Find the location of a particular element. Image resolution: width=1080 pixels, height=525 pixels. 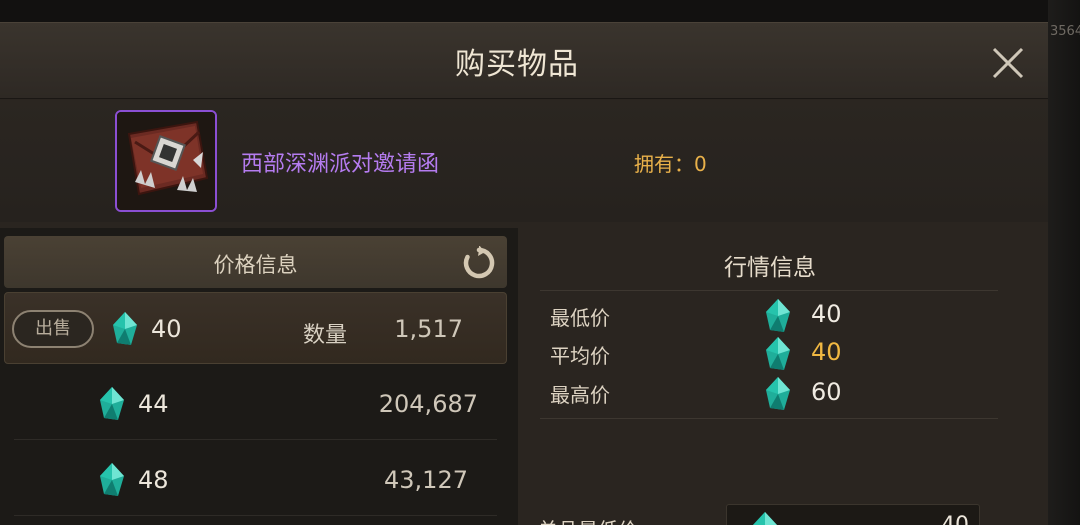

close-icon is located at coordinates (1008, 63).